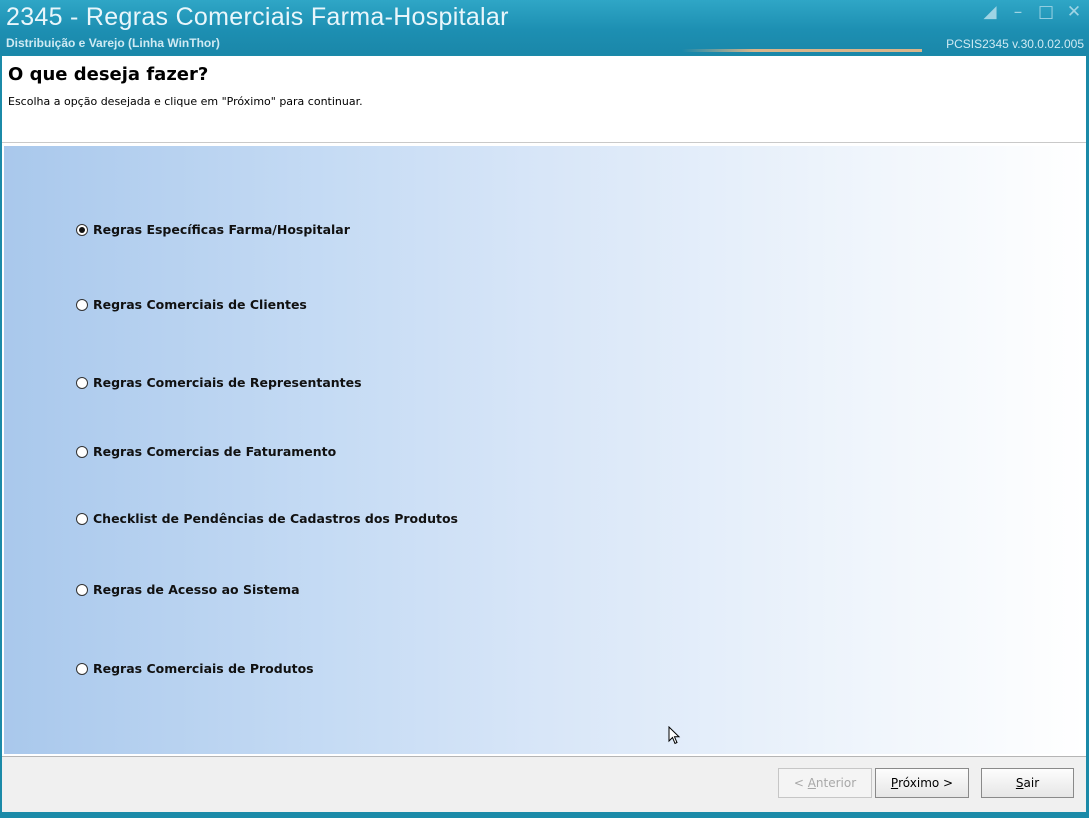 Image resolution: width=1089 pixels, height=818 pixels. What do you see at coordinates (113, 43) in the screenshot?
I see `window-subtitle: Distribuição e Varejo (Linha WinThor)` at bounding box center [113, 43].